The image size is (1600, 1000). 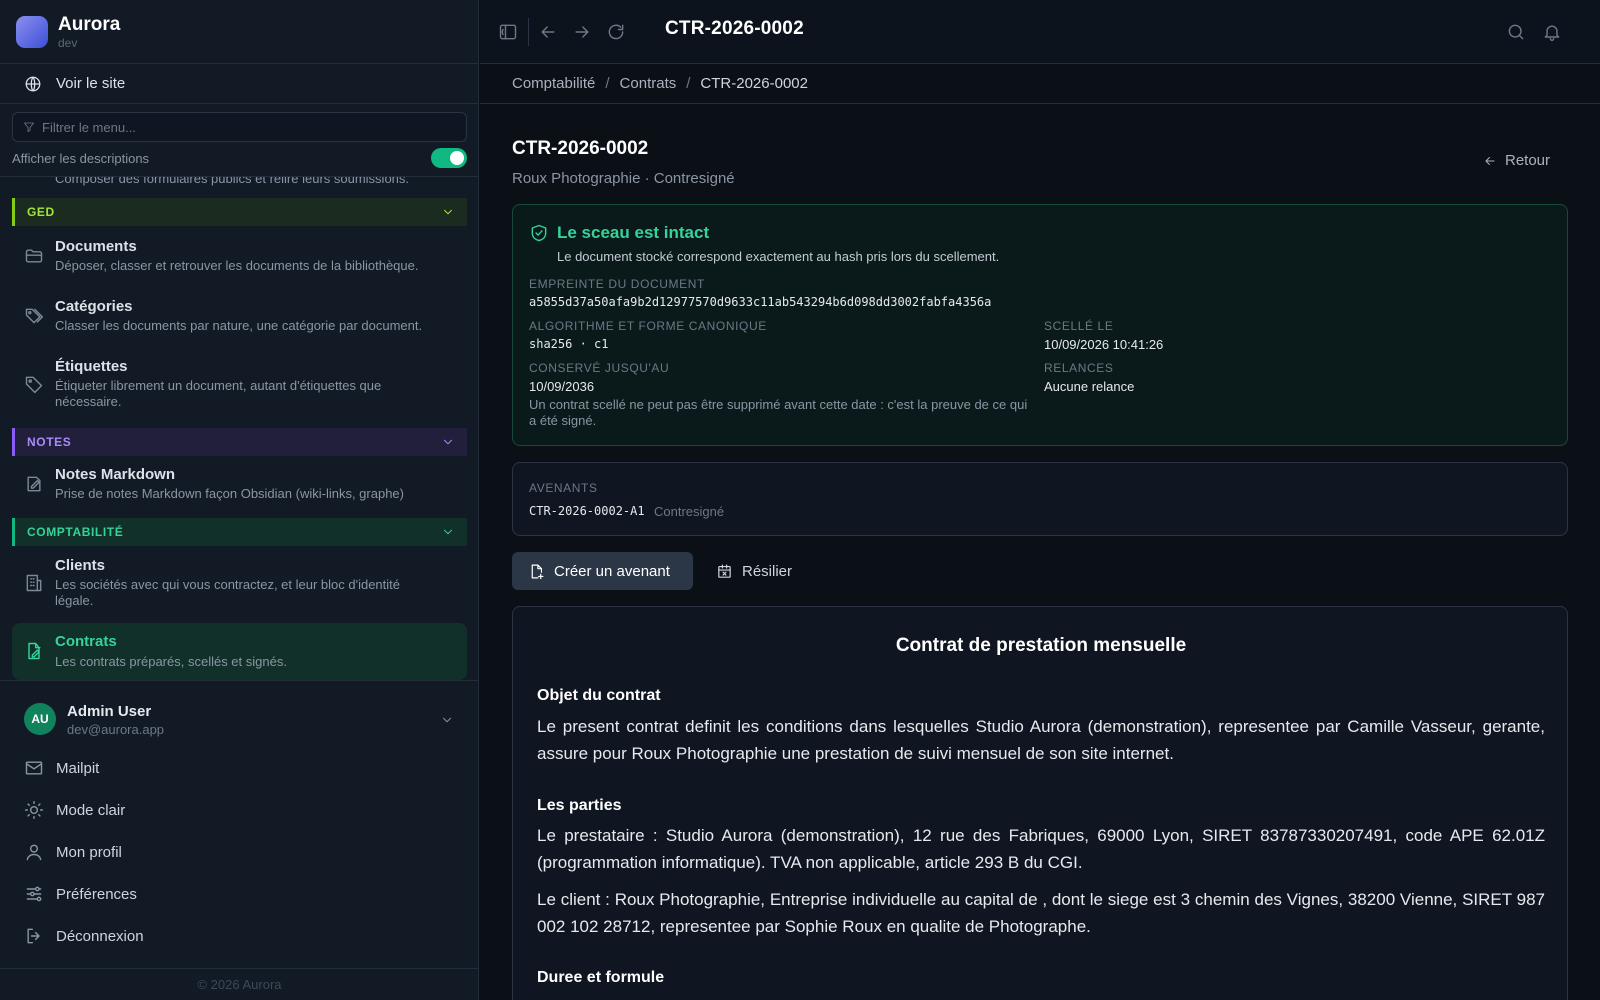 What do you see at coordinates (582, 32) in the screenshot?
I see `forward-arrow-icon` at bounding box center [582, 32].